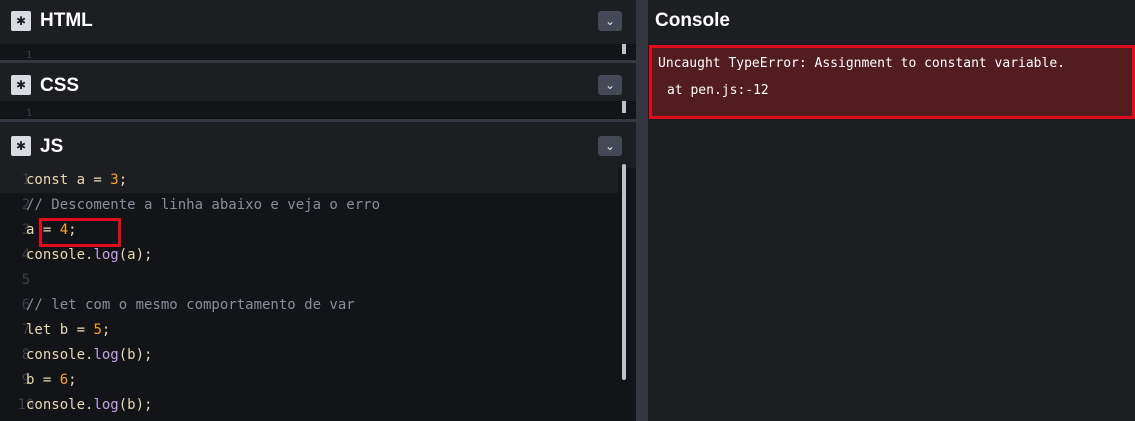  I want to click on pane-resizer, so click(642, 210).